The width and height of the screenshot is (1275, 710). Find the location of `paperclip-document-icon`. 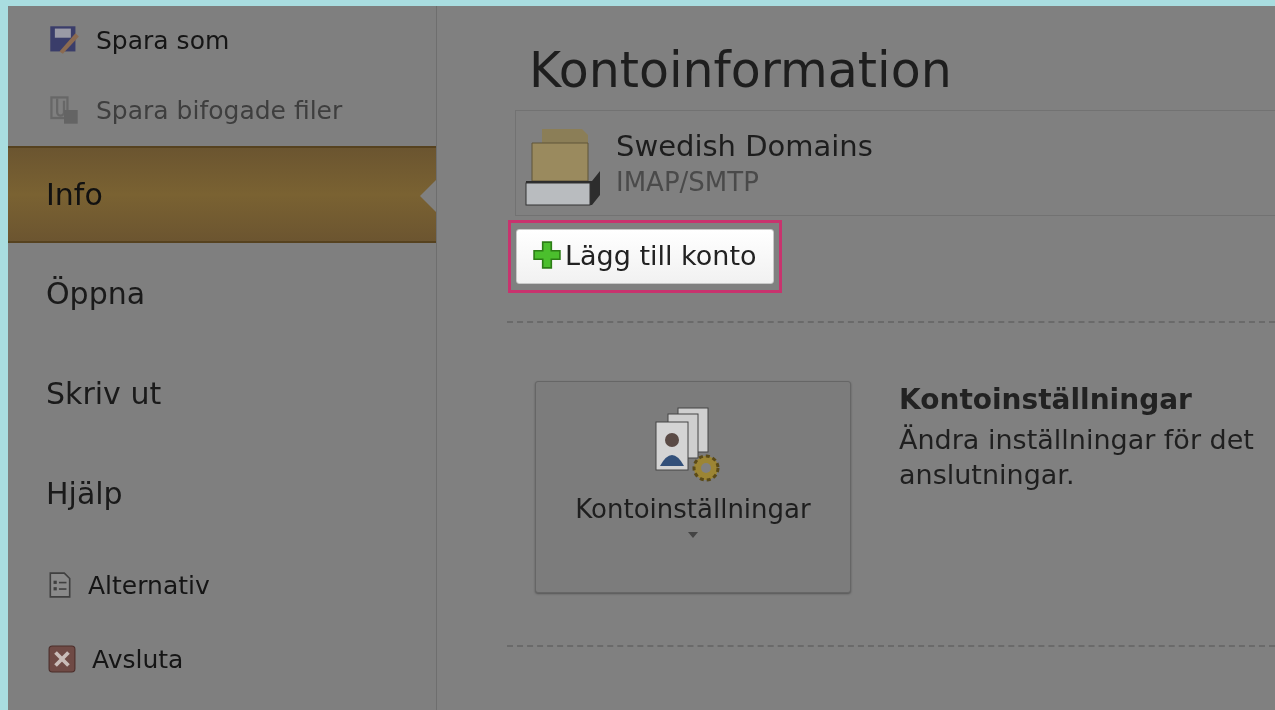

paperclip-document-icon is located at coordinates (64, 110).